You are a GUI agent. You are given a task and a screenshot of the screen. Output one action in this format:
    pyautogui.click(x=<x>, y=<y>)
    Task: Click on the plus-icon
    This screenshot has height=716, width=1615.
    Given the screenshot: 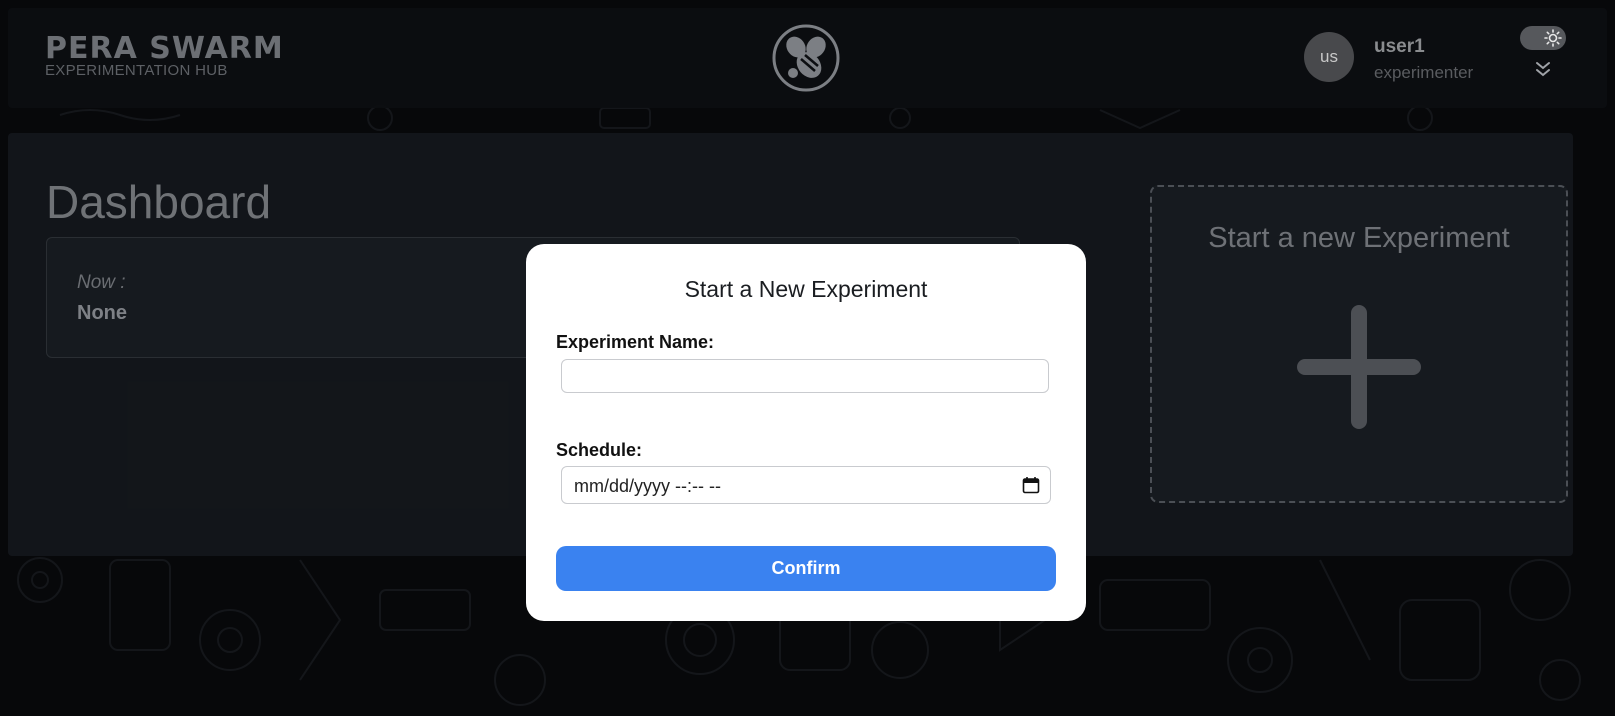 What is the action you would take?
    pyautogui.click(x=1359, y=367)
    